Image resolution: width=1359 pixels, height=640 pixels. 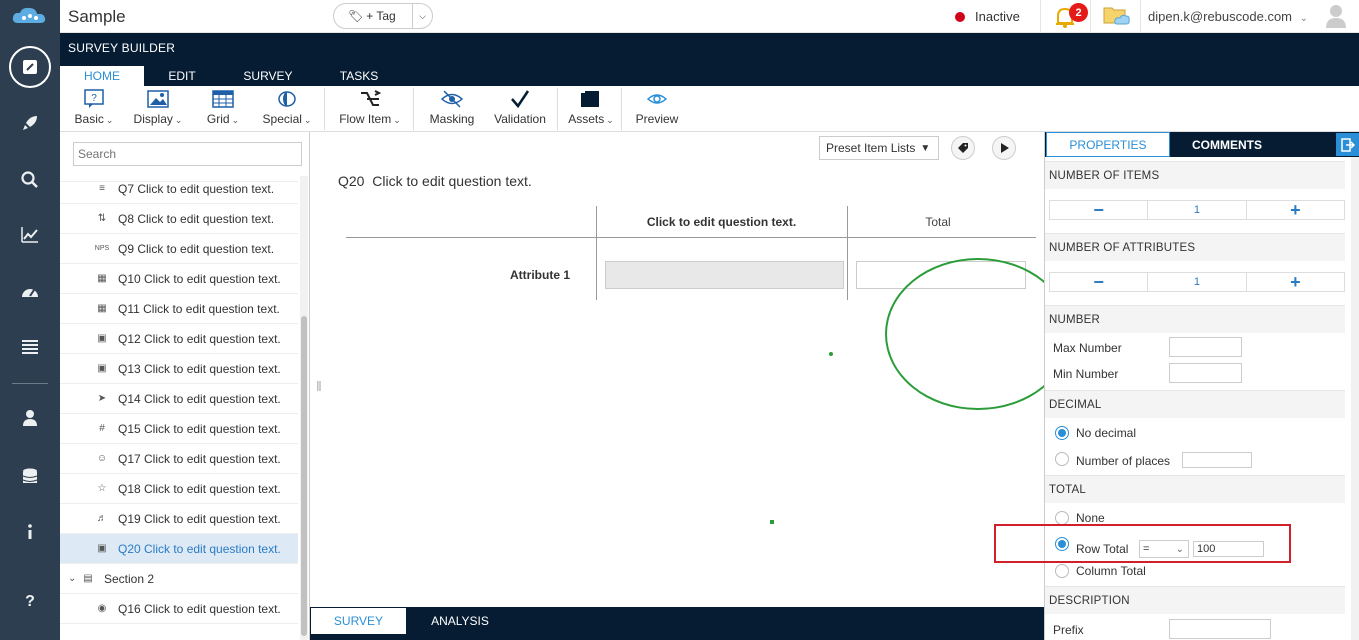 What do you see at coordinates (268, 76) in the screenshot?
I see `tab-survey: SURVEY` at bounding box center [268, 76].